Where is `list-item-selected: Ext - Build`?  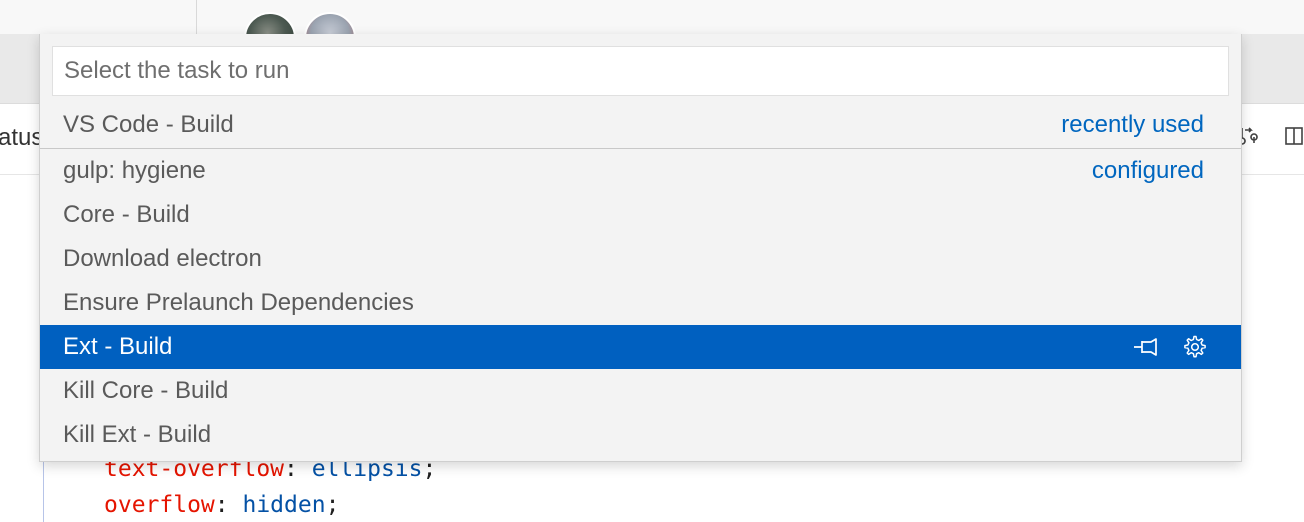 list-item-selected: Ext - Build is located at coordinates (640, 347).